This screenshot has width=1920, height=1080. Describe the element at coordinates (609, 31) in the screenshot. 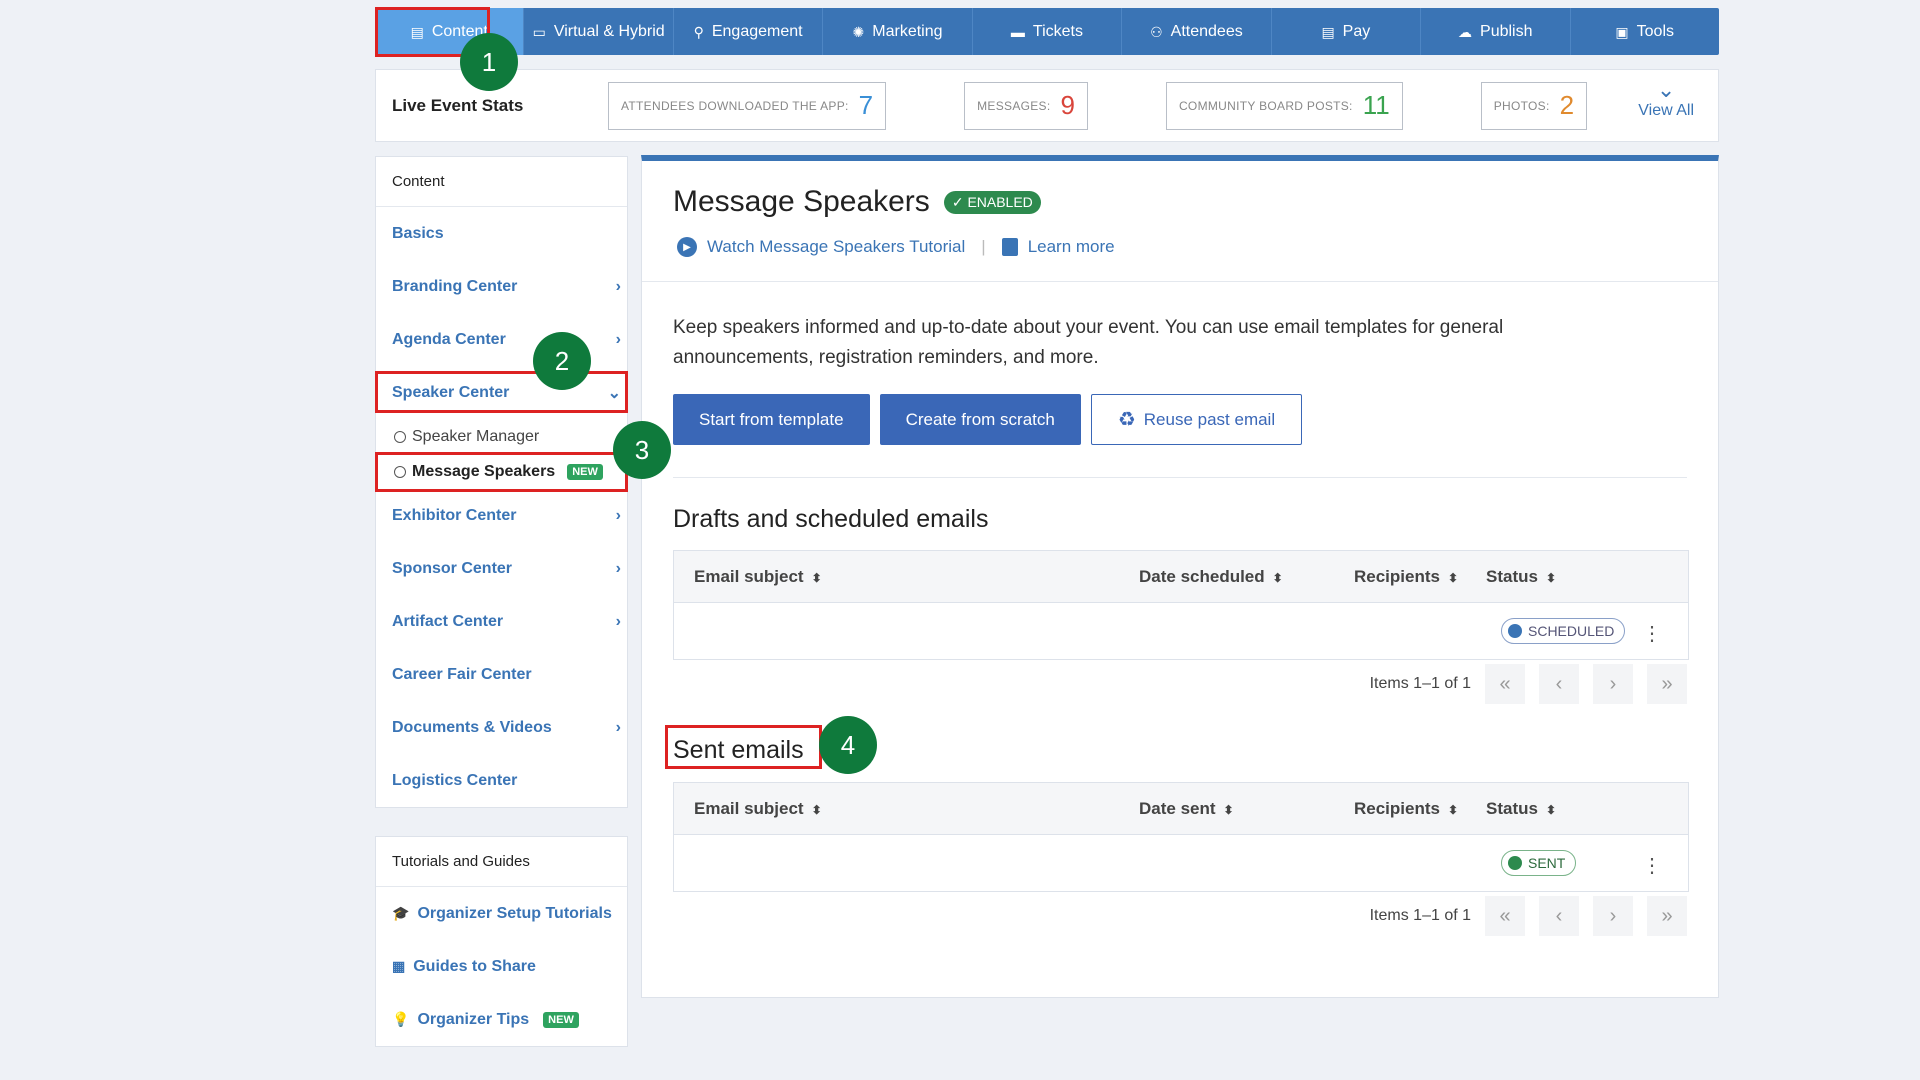

I see `tab-label: Virtual & Hybrid` at that location.